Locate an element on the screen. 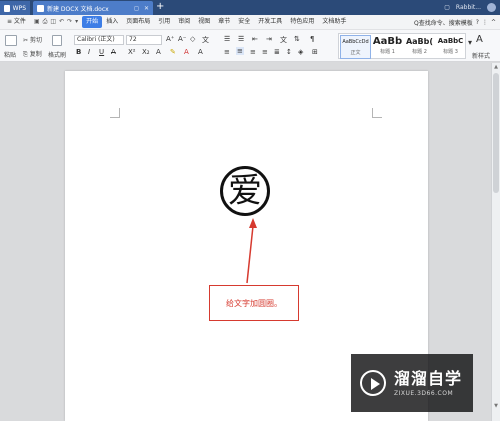  phonetic-icon: 文 is located at coordinates (205, 40).